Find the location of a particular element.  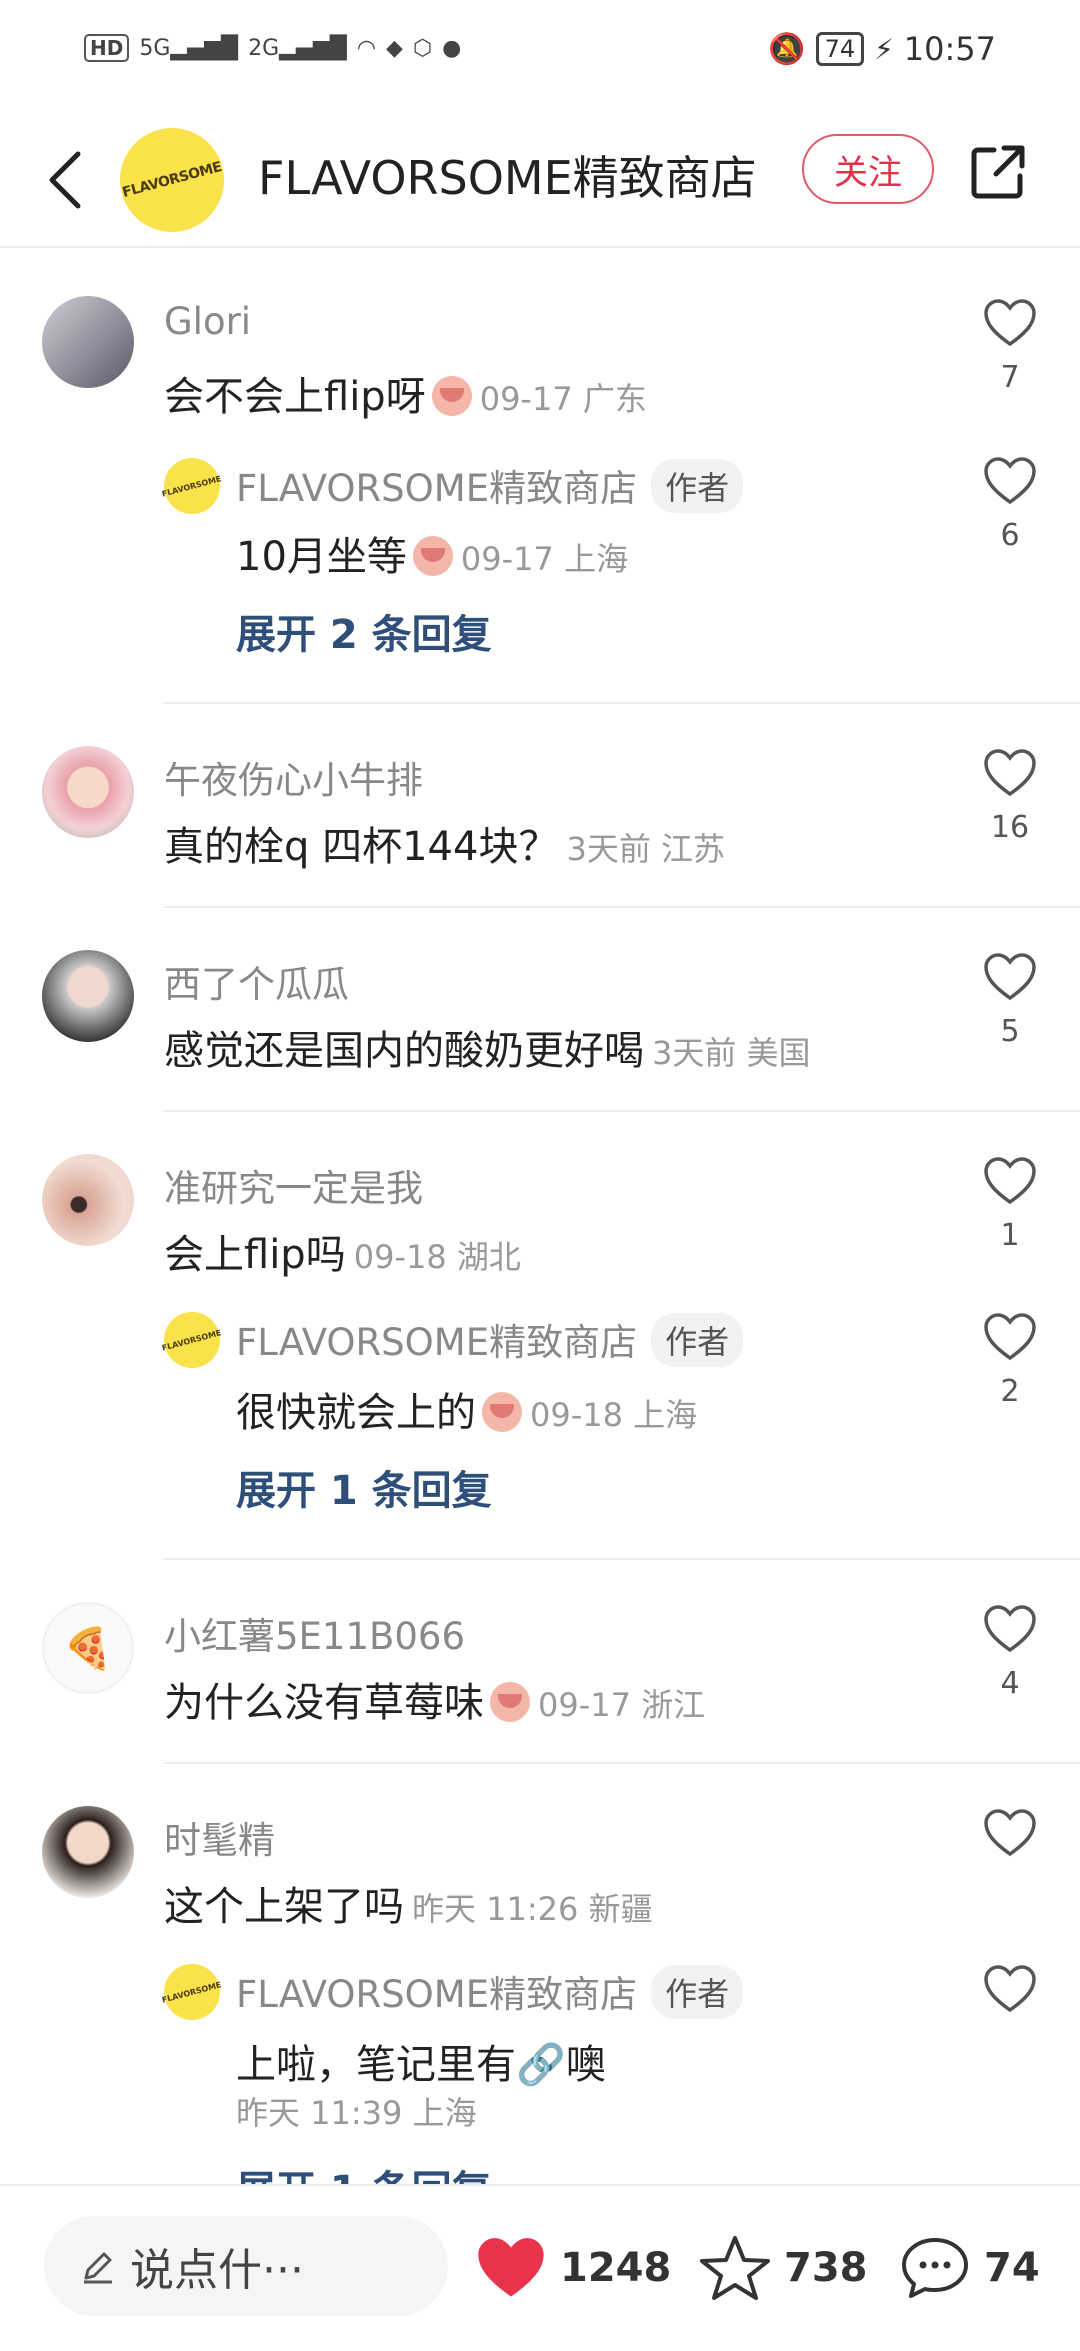

status-bar: HD 5G▂▄▆█ 2G▂▄▆█ ◠ ◆ ⬡ ● 🔕 74 ⚡ 10:57 is located at coordinates (540, 56).